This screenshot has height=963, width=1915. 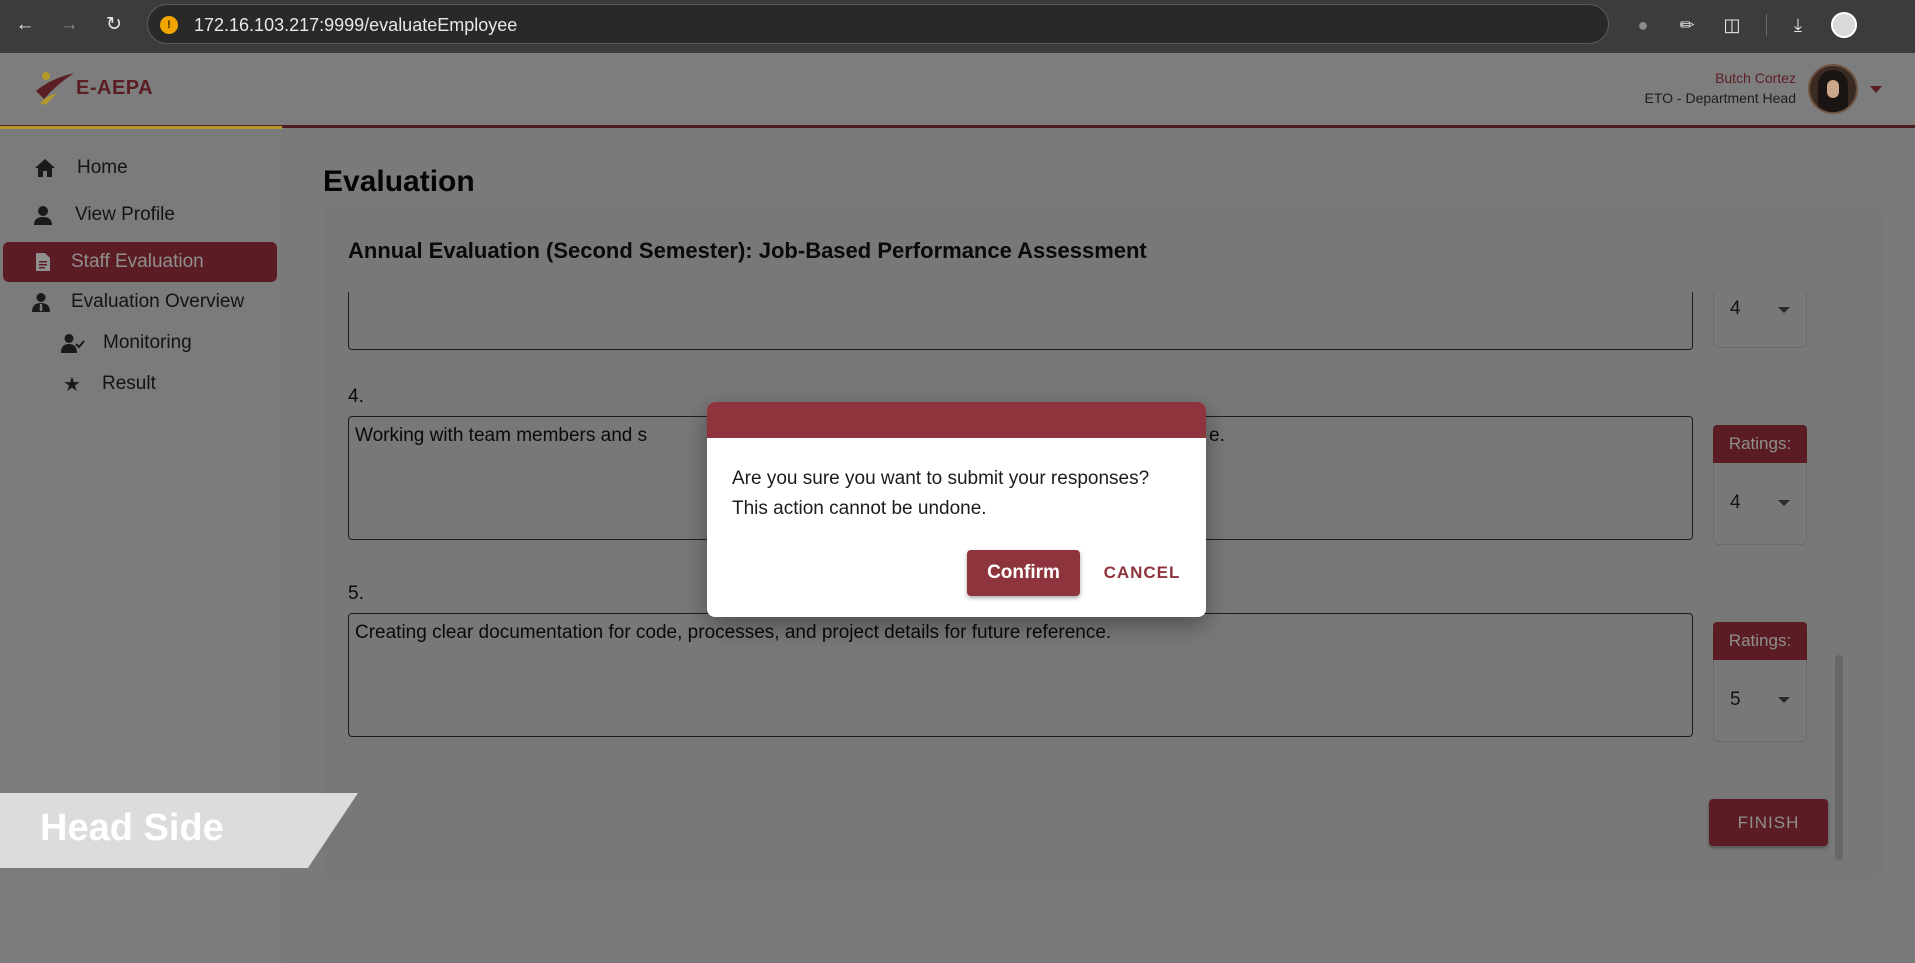 I want to click on user-role: ETO - Department Head, so click(x=1720, y=98).